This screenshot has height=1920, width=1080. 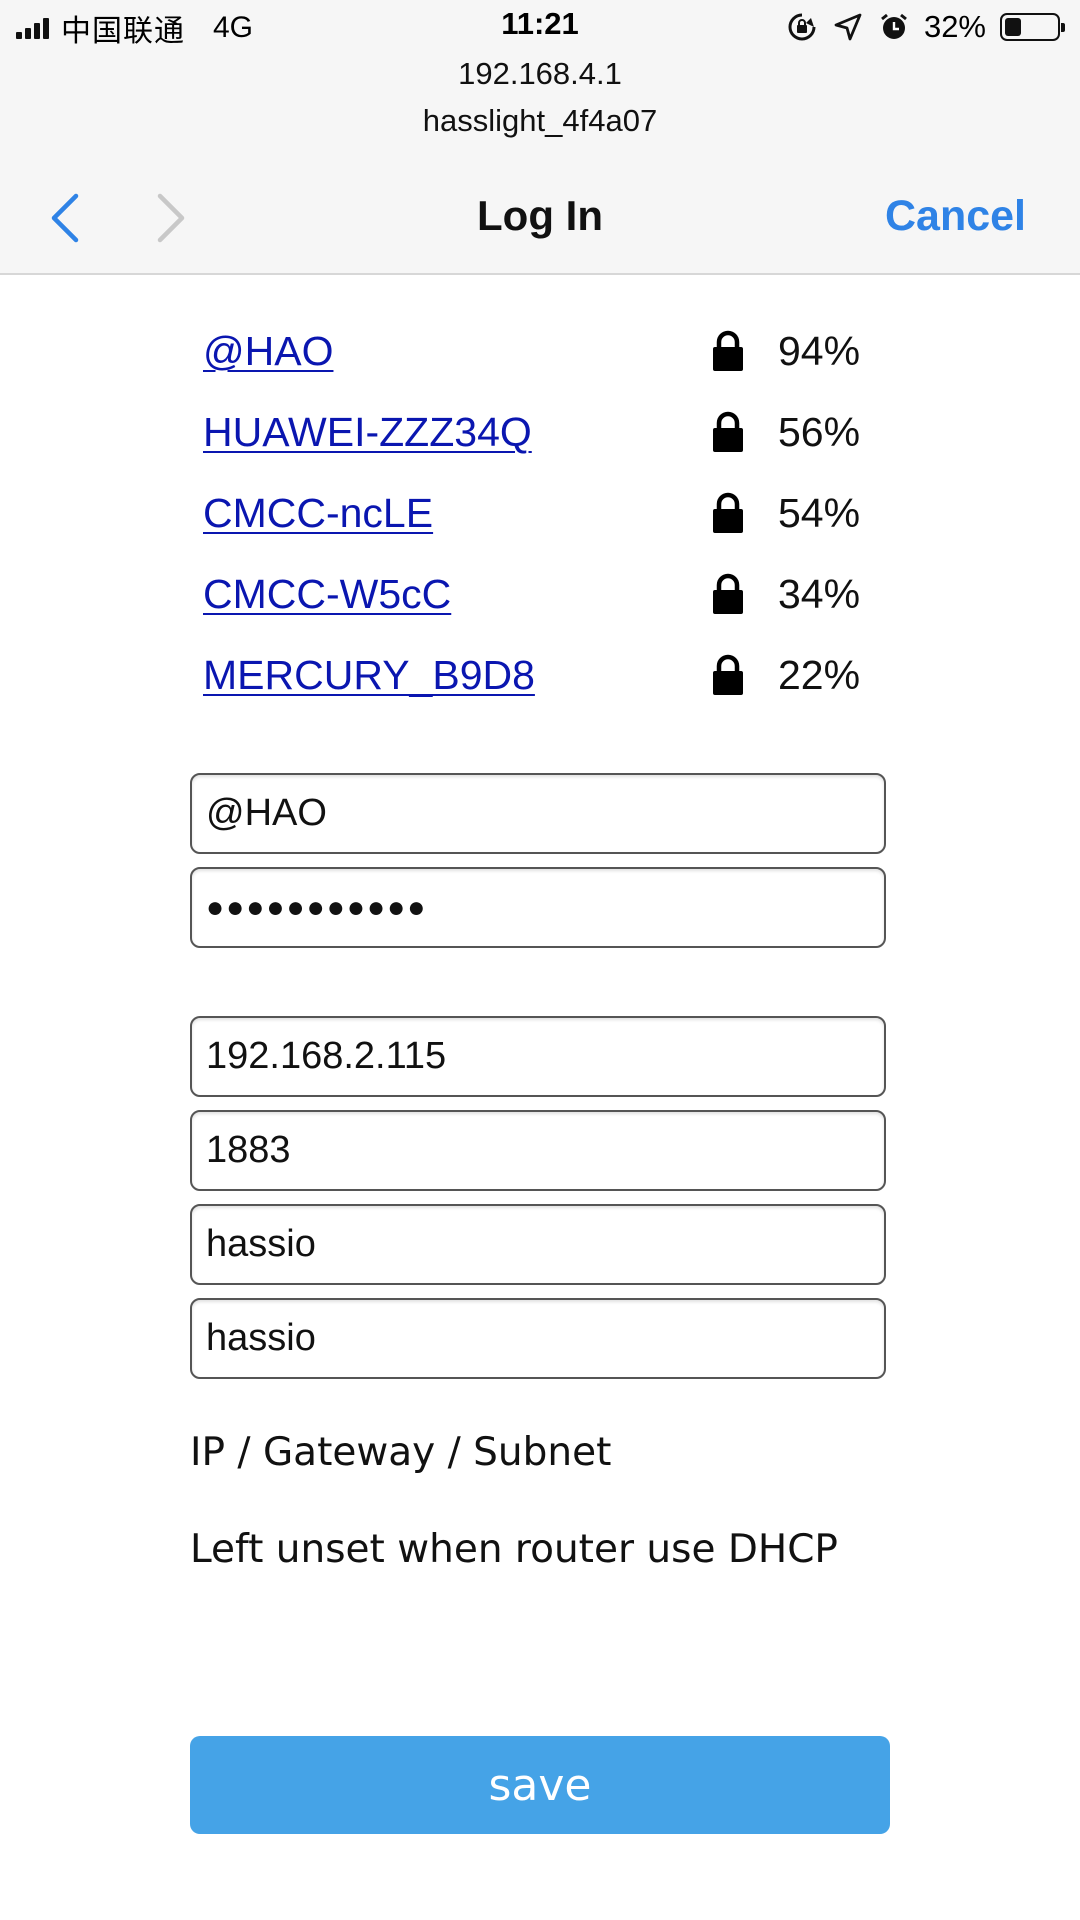 I want to click on ip-gateway-subnet-label: IP / Gateway / Subnet, so click(x=401, y=1452).